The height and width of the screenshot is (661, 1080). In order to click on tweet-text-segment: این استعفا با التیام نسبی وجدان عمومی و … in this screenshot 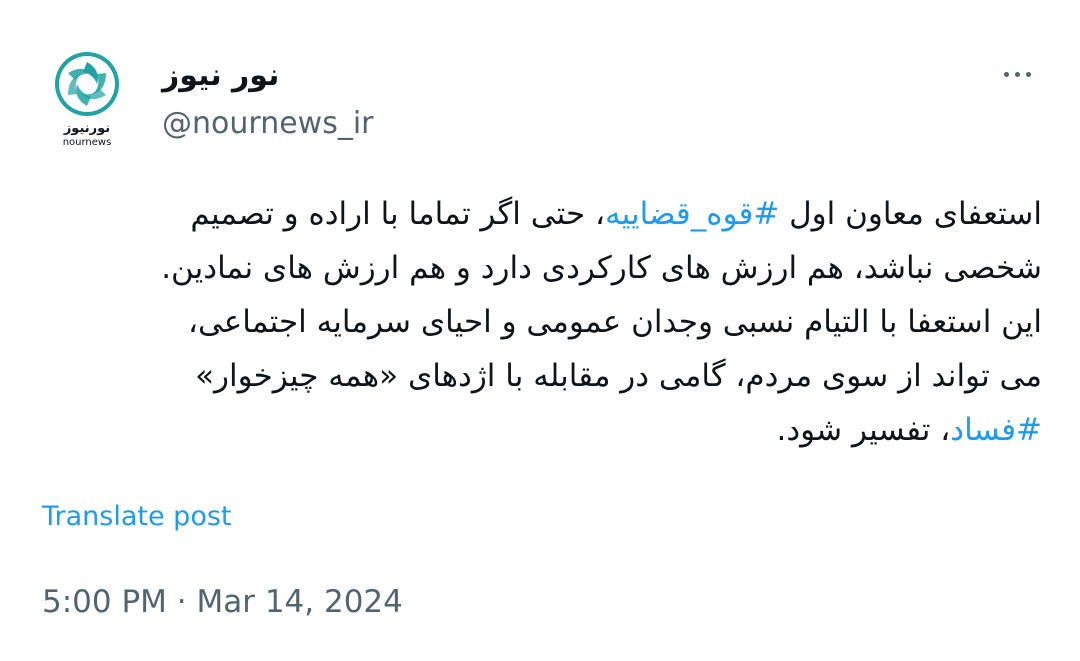, I will do `click(614, 322)`.